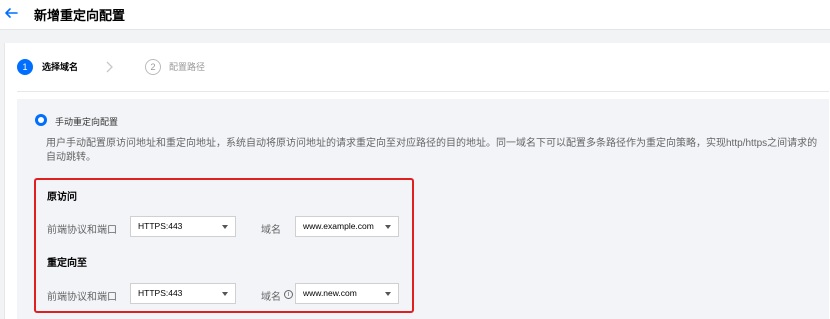 Image resolution: width=830 pixels, height=319 pixels. I want to click on origin-protocol-value: HTTPS:443, so click(160, 226).